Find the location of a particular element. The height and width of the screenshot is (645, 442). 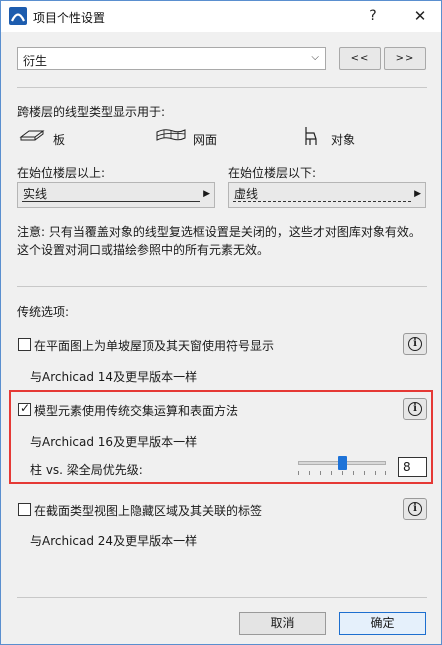

note-line-2: 这个设置对洞口或描绘参照中的所有元素无效。 is located at coordinates (143, 250).